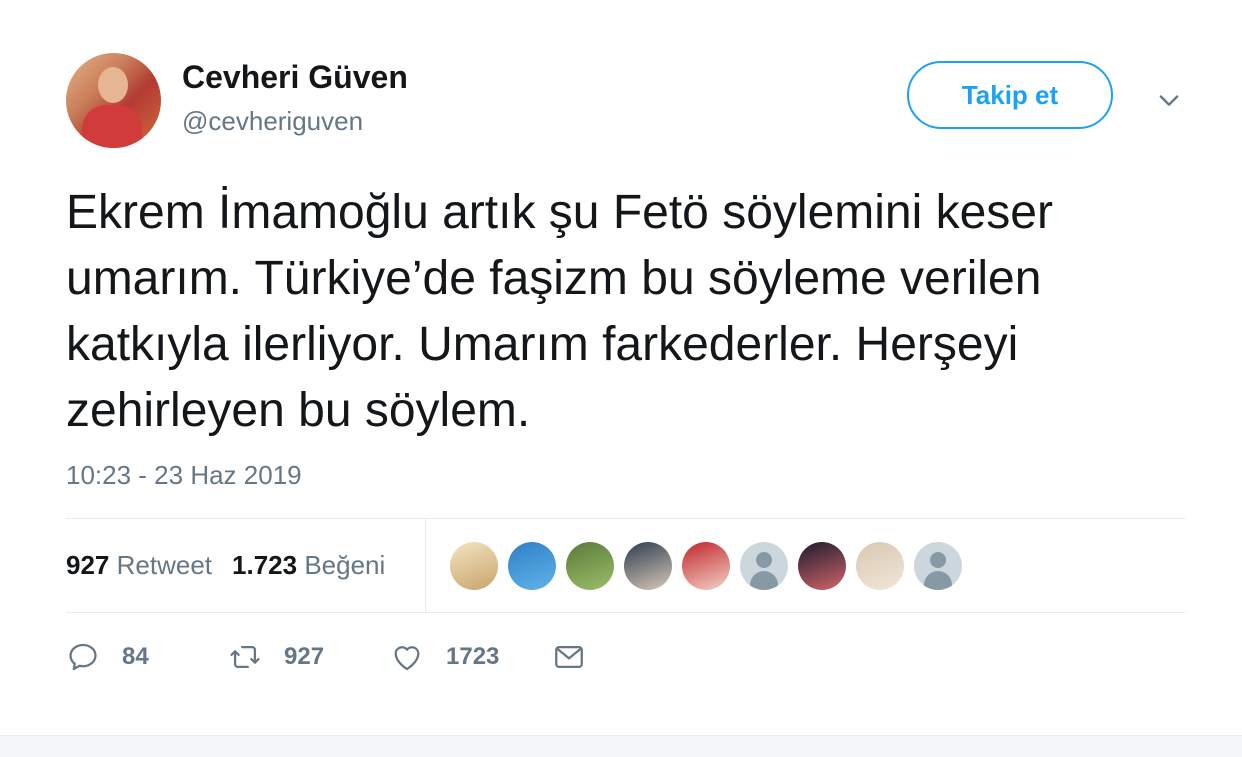  I want to click on retweet-count: 927, so click(304, 656).